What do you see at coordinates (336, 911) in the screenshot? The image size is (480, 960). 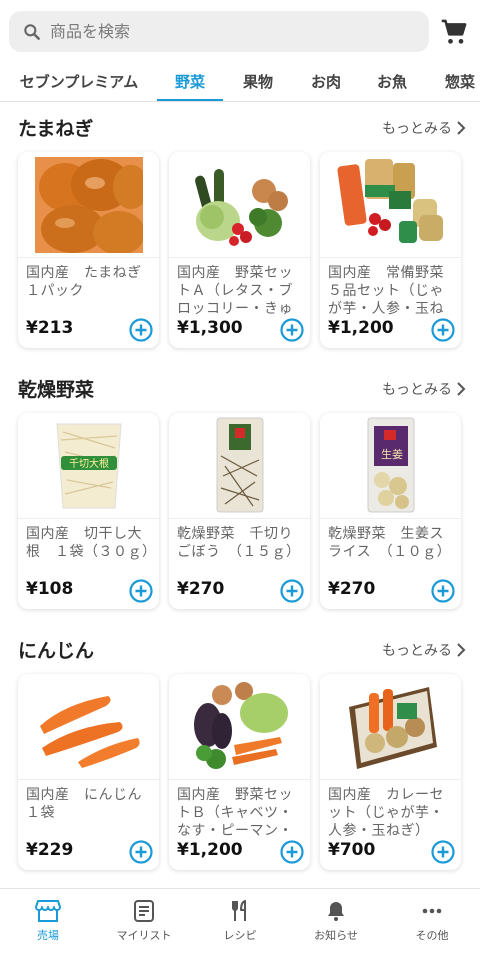 I see `bell-icon` at bounding box center [336, 911].